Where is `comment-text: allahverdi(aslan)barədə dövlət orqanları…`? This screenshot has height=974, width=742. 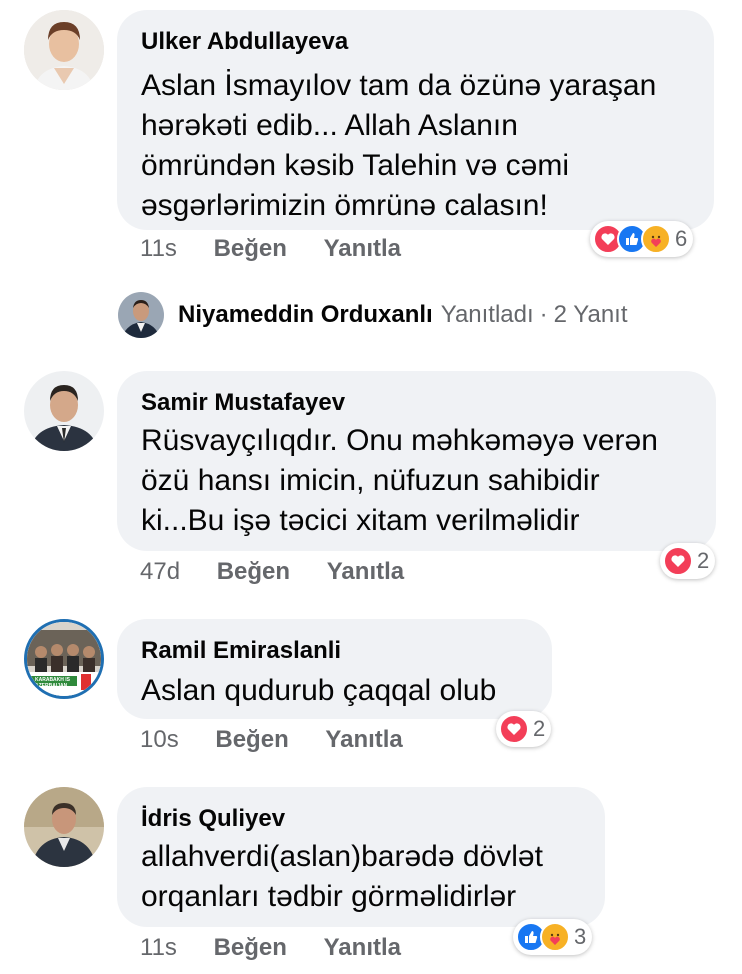
comment-text: allahverdi(aslan)barədə dövlət orqanları… is located at coordinates (342, 876).